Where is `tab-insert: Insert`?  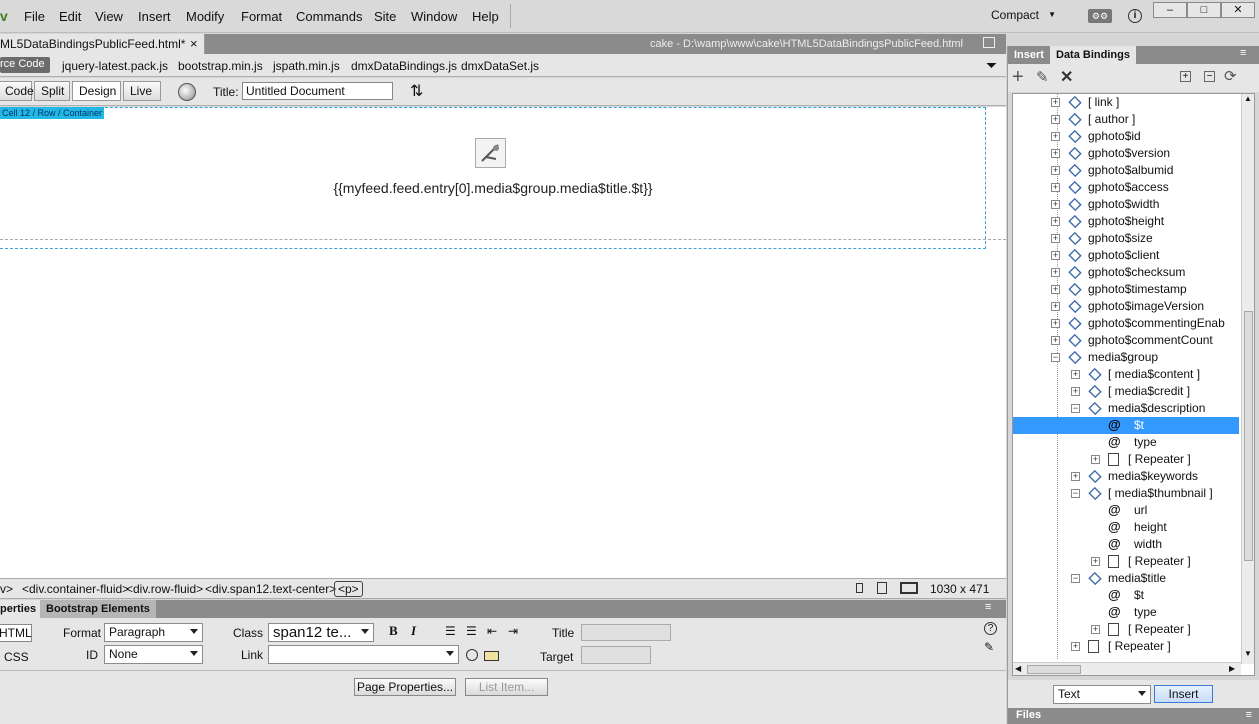
tab-insert: Insert is located at coordinates (1029, 55).